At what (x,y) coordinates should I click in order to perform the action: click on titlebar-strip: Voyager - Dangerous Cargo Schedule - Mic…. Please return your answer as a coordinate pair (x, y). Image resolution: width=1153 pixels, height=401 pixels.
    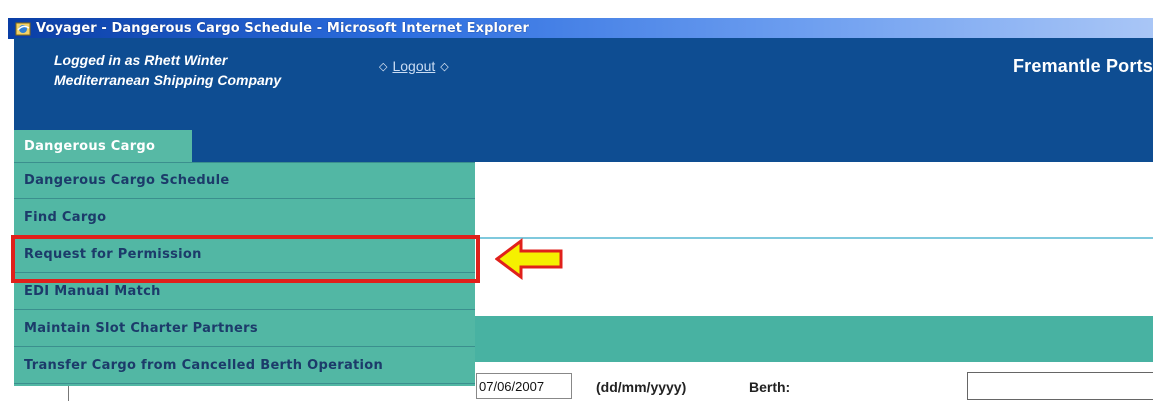
    Looking at the image, I should click on (580, 28).